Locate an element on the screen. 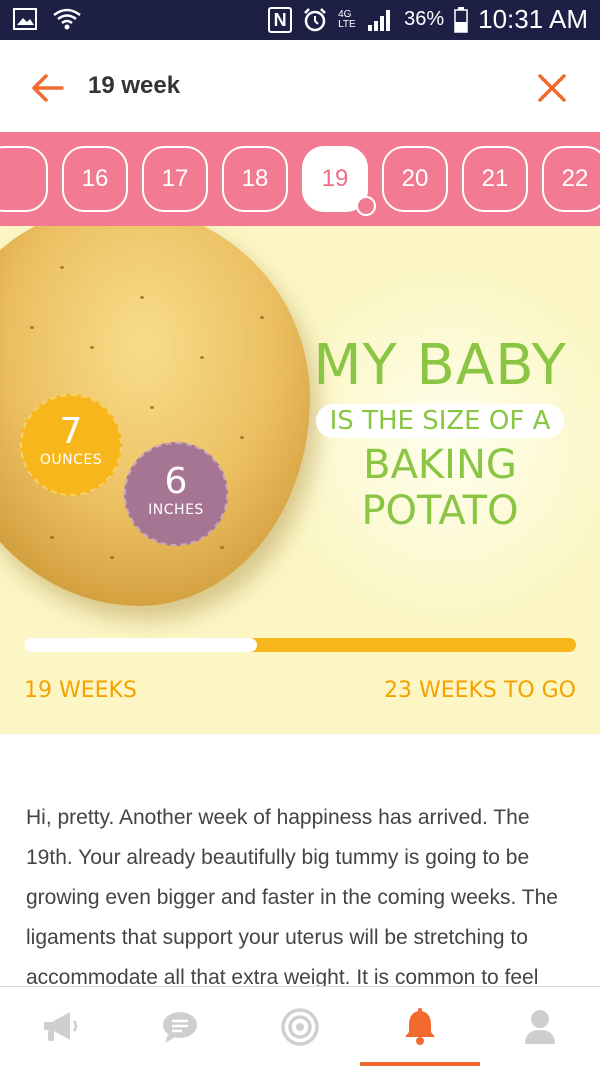 The width and height of the screenshot is (600, 1066). week-19-selected: 19 is located at coordinates (339, 181).